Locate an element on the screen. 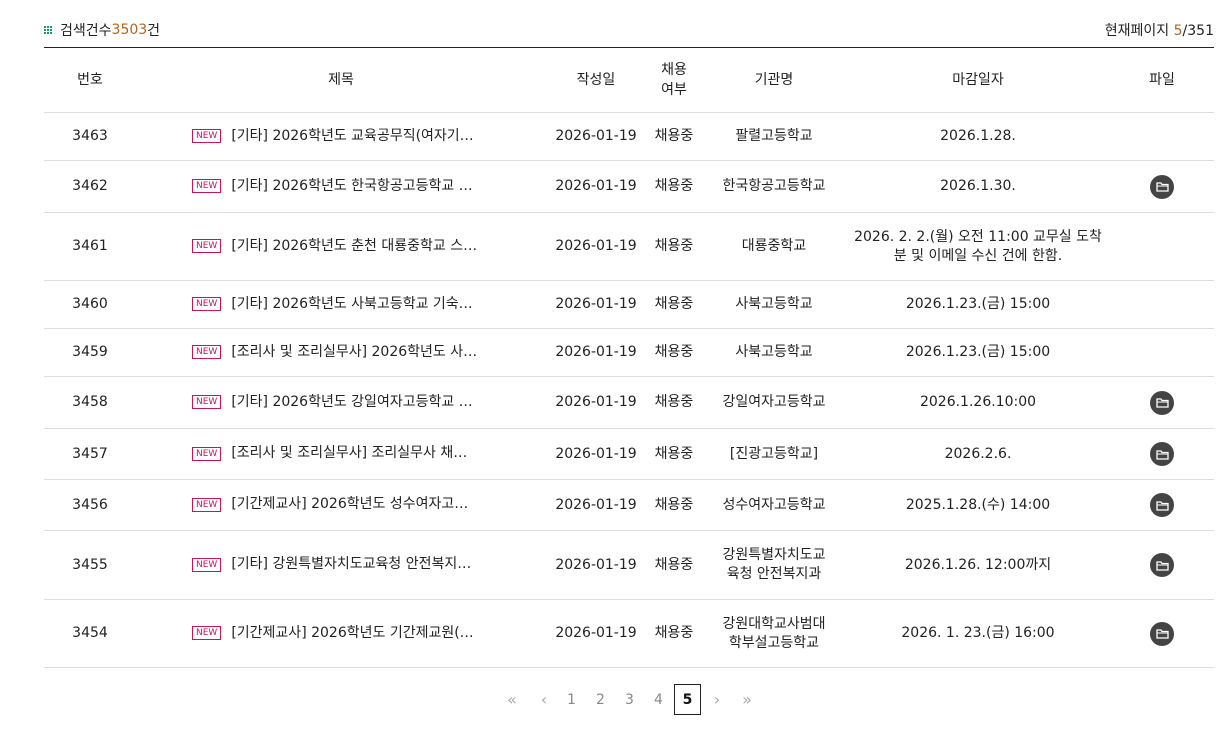 The image size is (1230, 729). col-status-header: 채용 여부 is located at coordinates (674, 80).